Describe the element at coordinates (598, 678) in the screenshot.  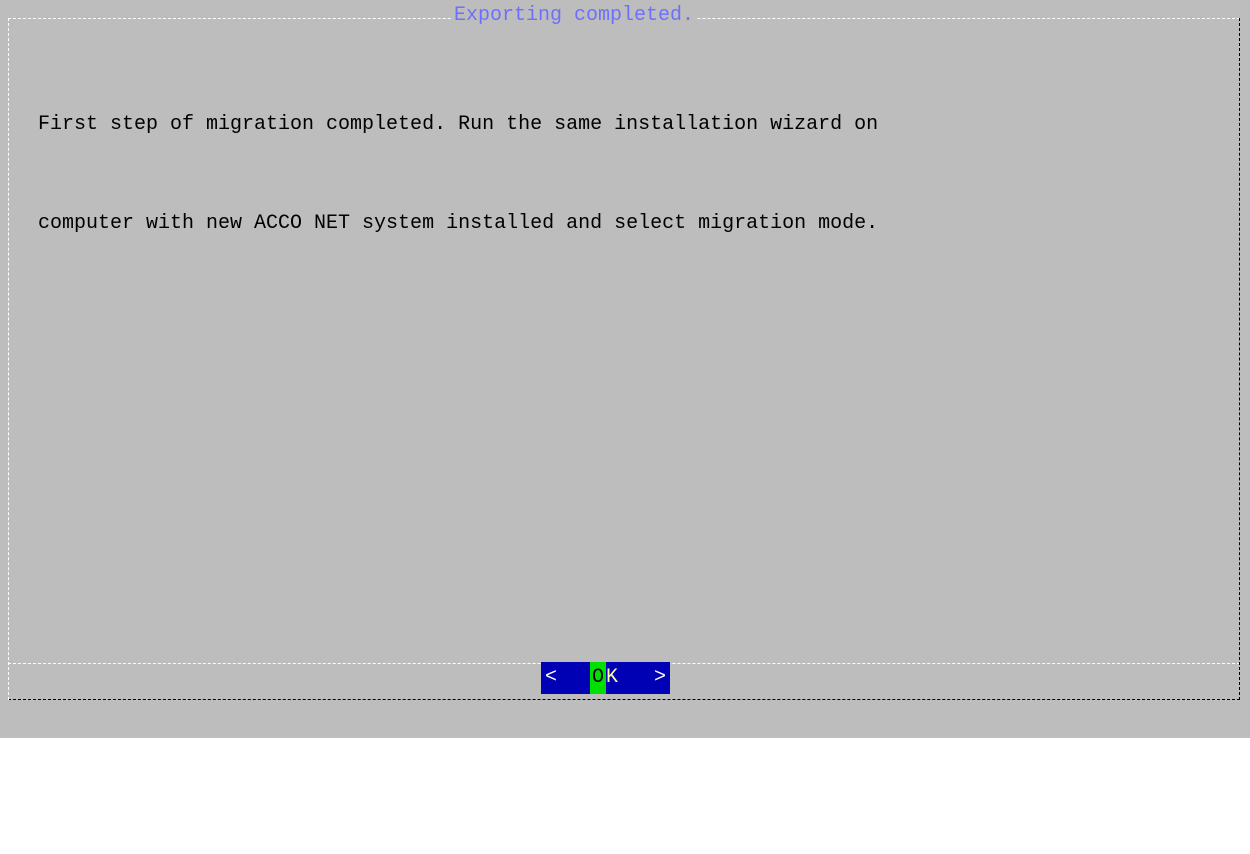
I see `ok-hotkey-letter: O` at that location.